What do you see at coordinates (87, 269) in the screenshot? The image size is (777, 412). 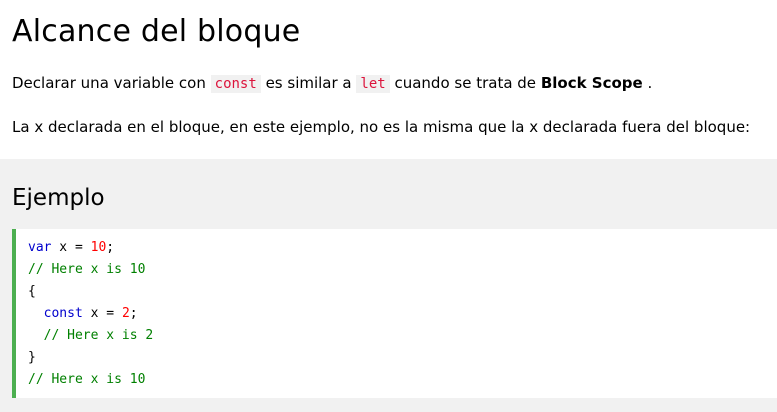 I see `code-line-2-comment: // Here x is 10` at bounding box center [87, 269].